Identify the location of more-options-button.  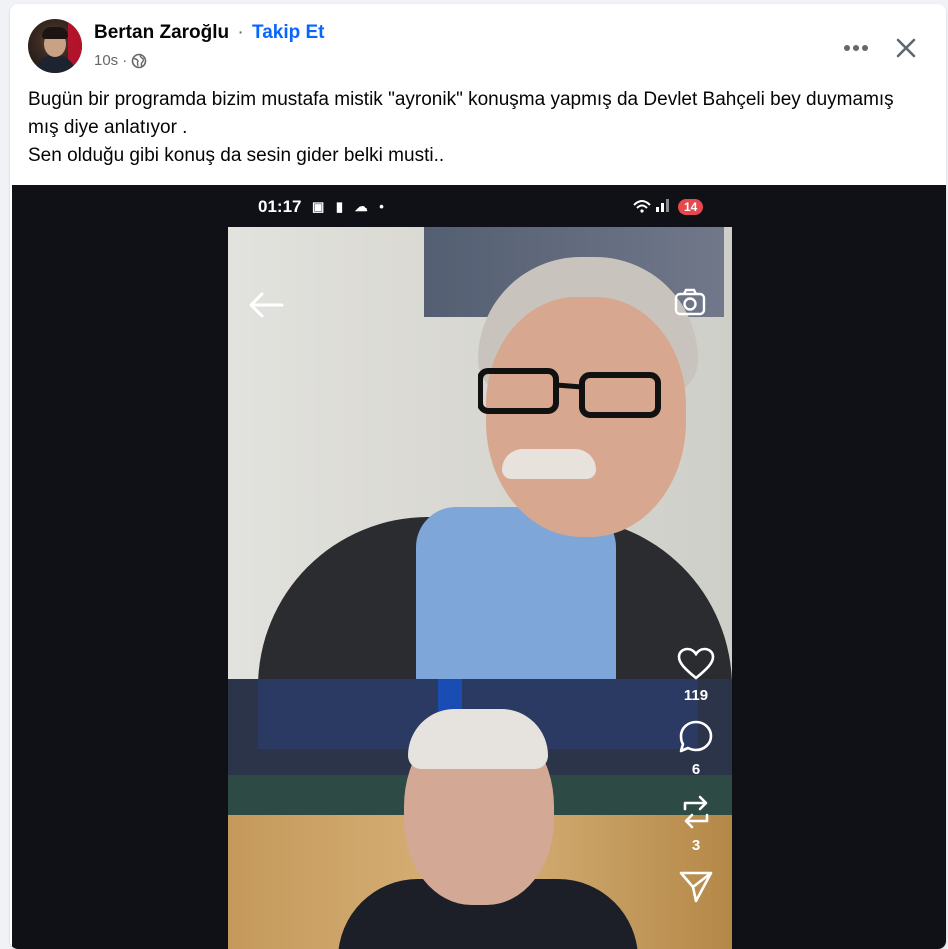
(856, 48).